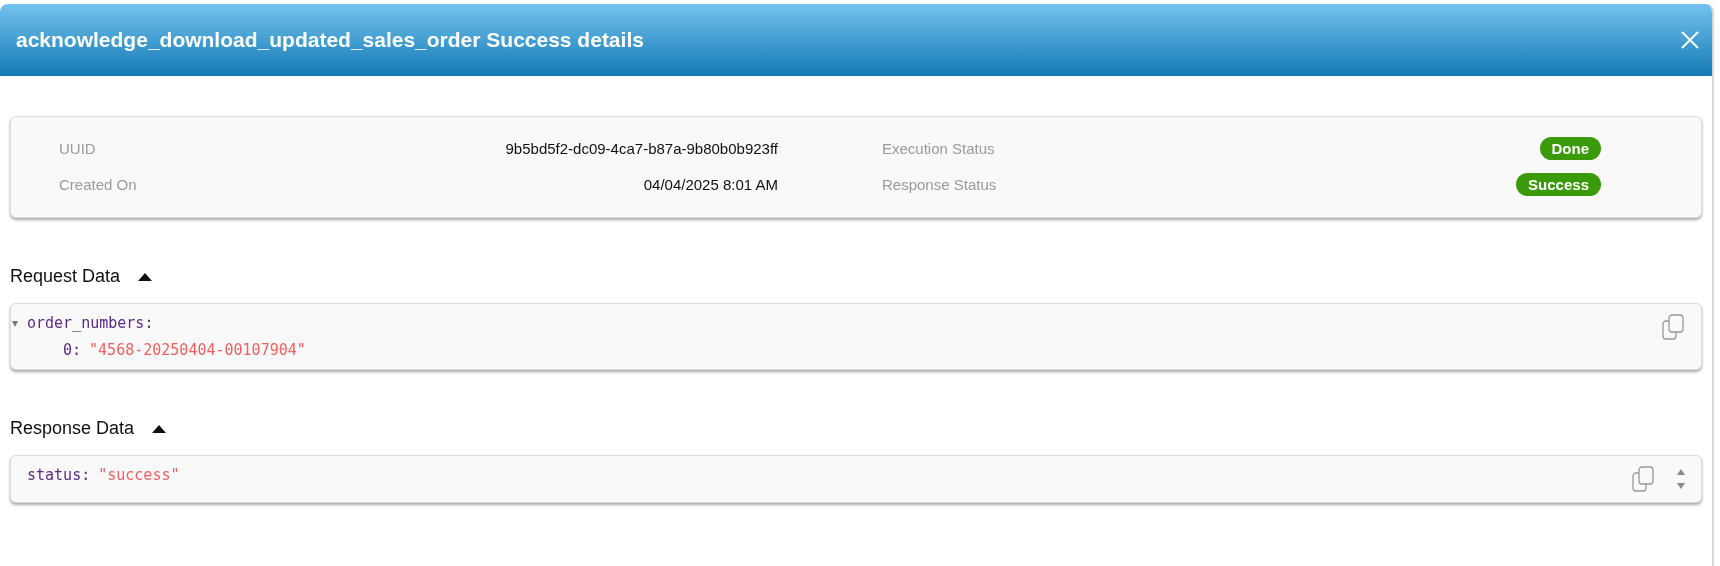 This screenshot has height=566, width=1720. What do you see at coordinates (939, 184) in the screenshot?
I see `detail-label: Response Status` at bounding box center [939, 184].